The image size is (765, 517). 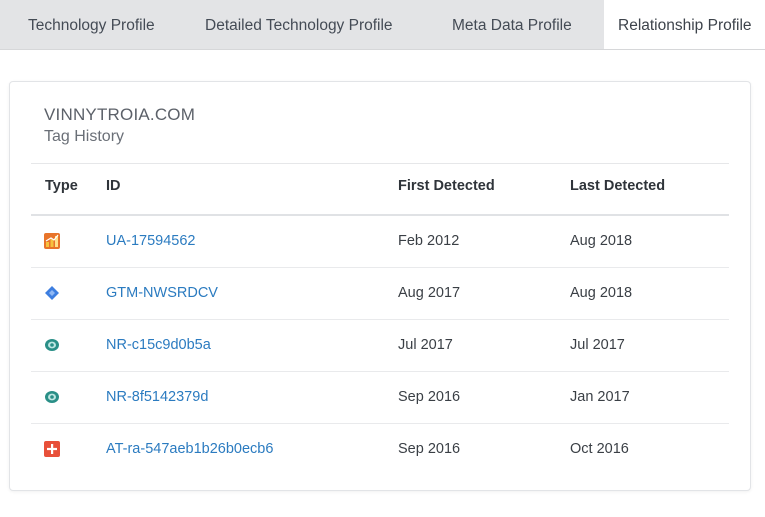 I want to click on first-detected-value: Feb 2012, so click(x=429, y=241).